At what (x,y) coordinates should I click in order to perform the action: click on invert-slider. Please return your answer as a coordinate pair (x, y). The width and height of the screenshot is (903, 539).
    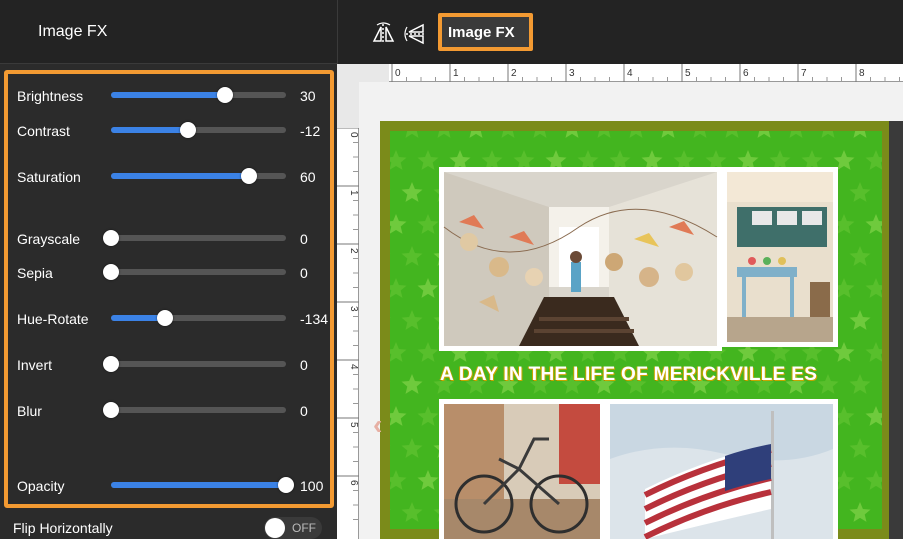
    Looking at the image, I should click on (194, 364).